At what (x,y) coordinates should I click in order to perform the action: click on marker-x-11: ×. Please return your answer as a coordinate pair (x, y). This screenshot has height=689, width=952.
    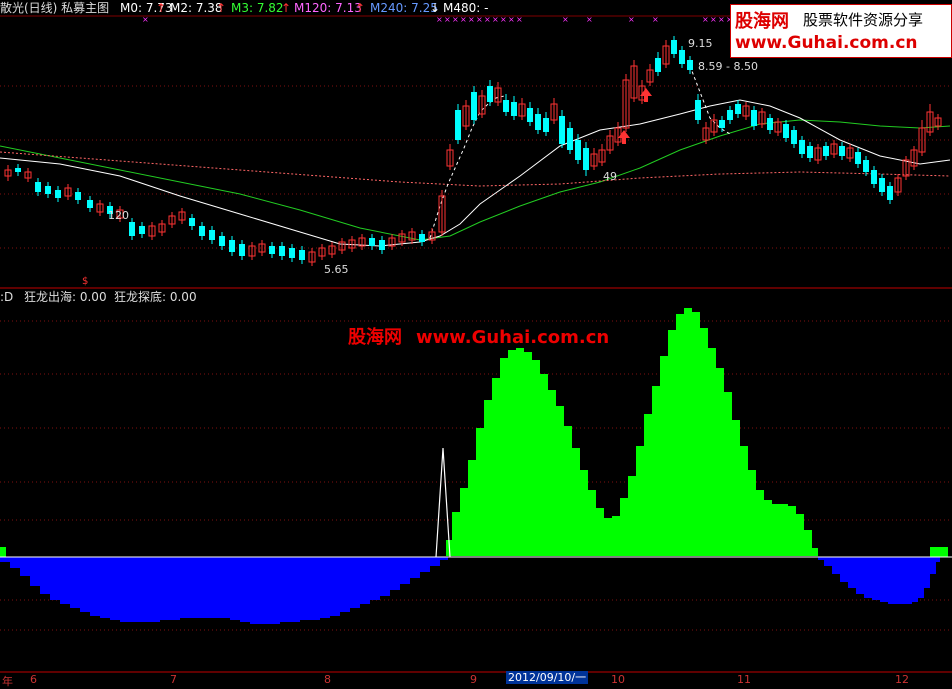
    Looking at the image, I should click on (519, 19).